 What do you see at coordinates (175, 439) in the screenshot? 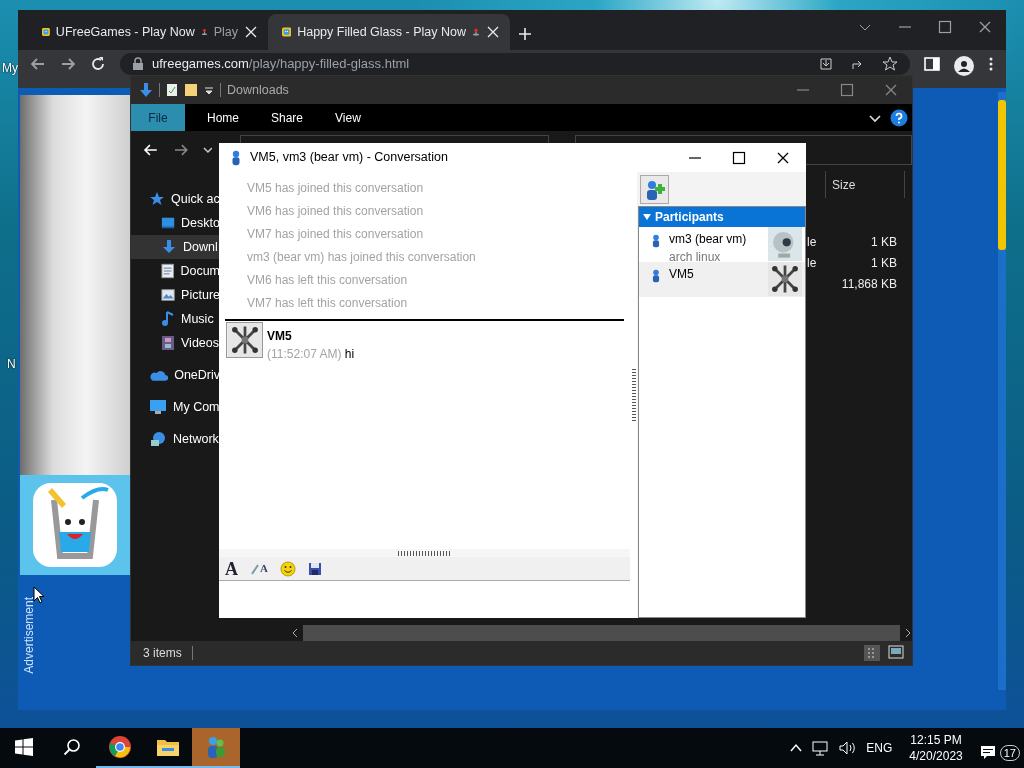
I see `nav-item: Network` at bounding box center [175, 439].